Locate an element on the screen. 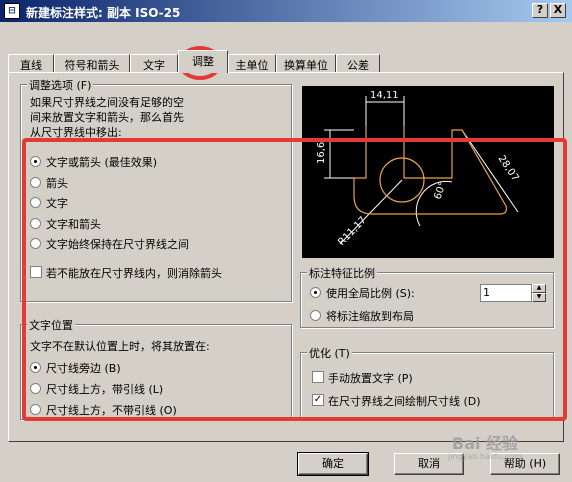 This screenshot has height=482, width=572. close-button: X is located at coordinates (558, 10).